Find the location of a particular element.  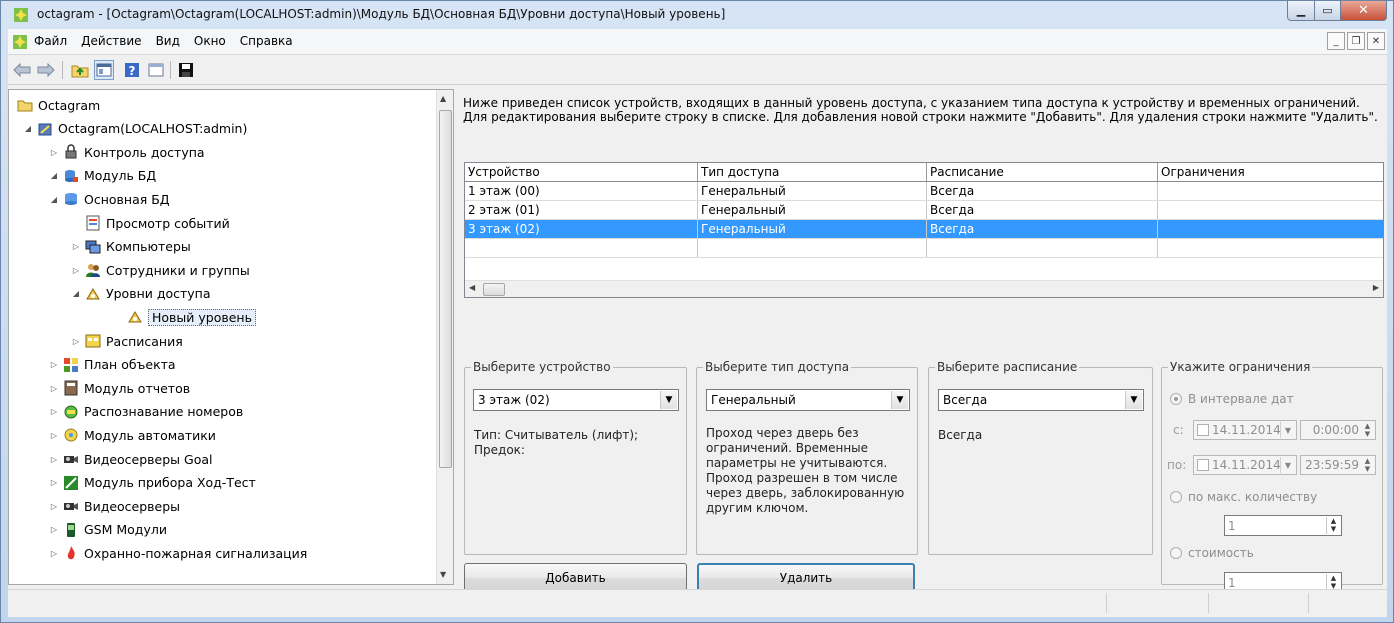

table-row: 2 этаж (01) Генеральный Всегда is located at coordinates (924, 210).